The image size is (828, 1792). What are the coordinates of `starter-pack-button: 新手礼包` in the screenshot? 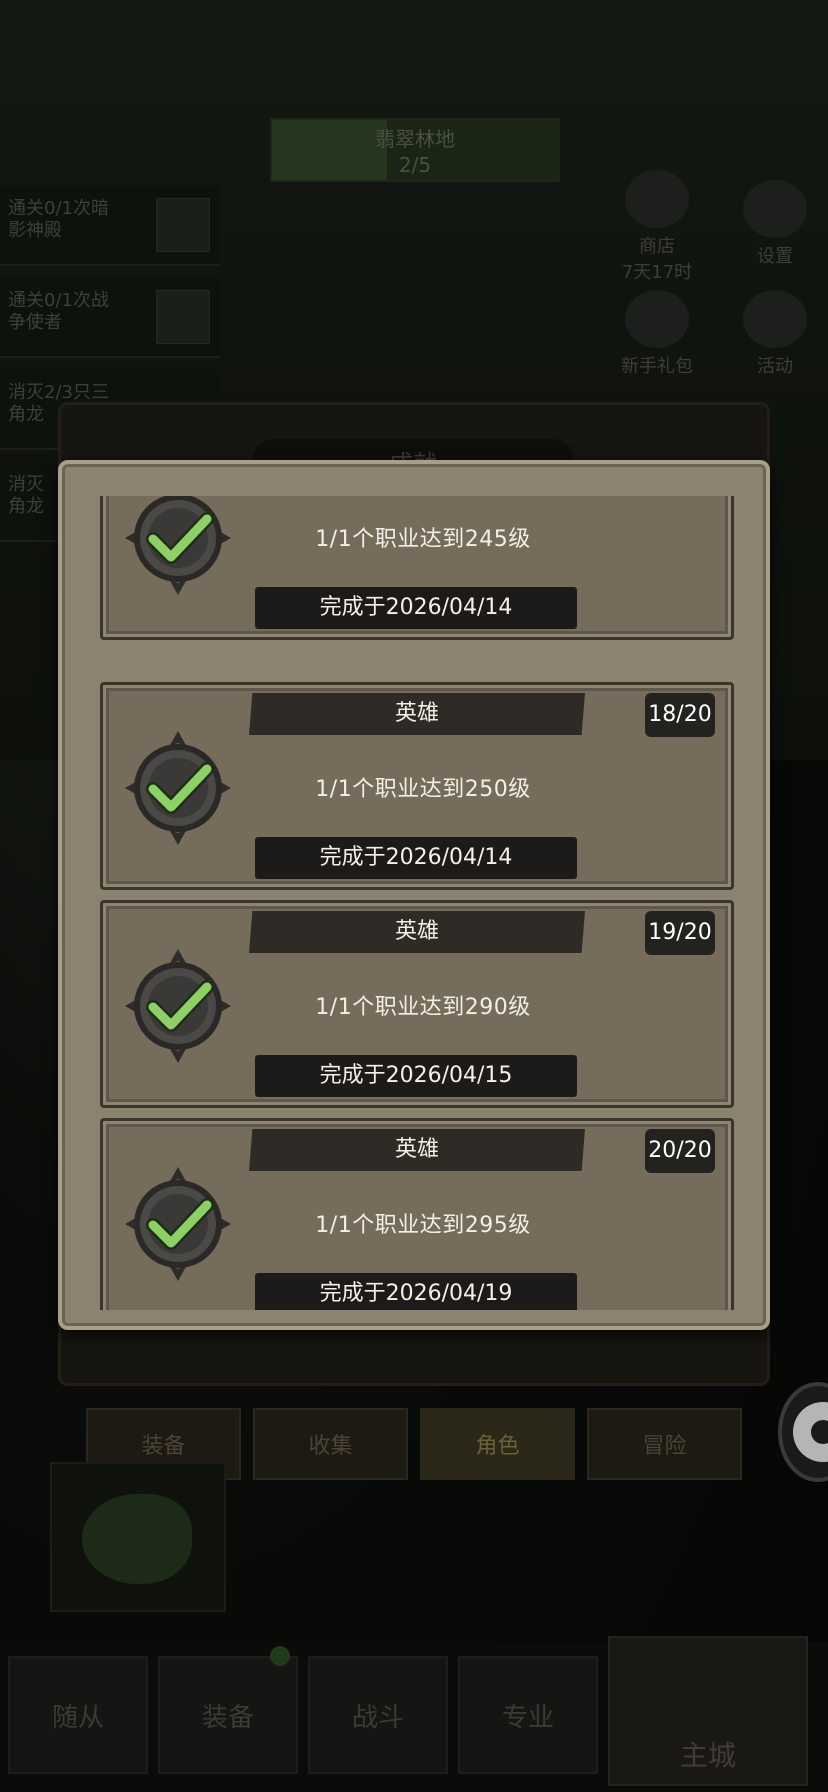 It's located at (657, 335).